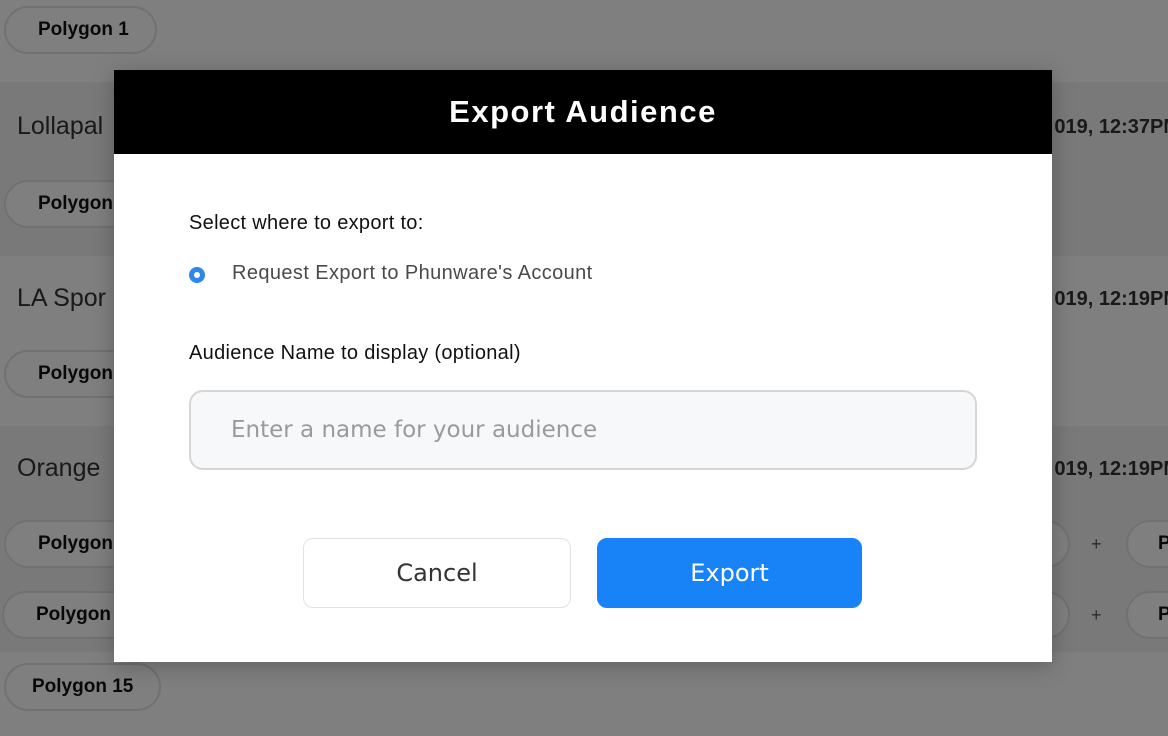 Image resolution: width=1168 pixels, height=736 pixels. I want to click on audience-name-input, so click(583, 430).